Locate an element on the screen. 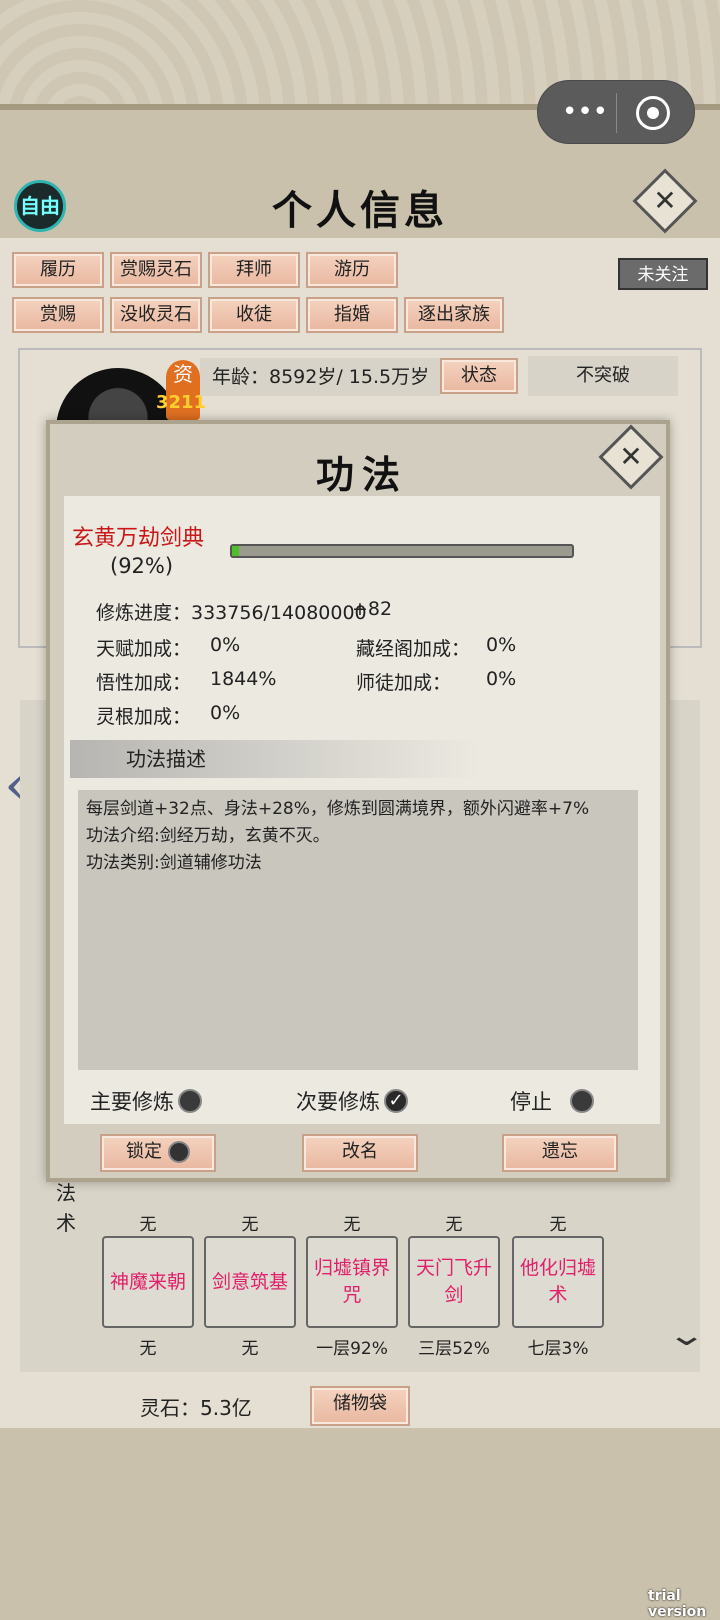  lock-label: 锁定 is located at coordinates (144, 1151).